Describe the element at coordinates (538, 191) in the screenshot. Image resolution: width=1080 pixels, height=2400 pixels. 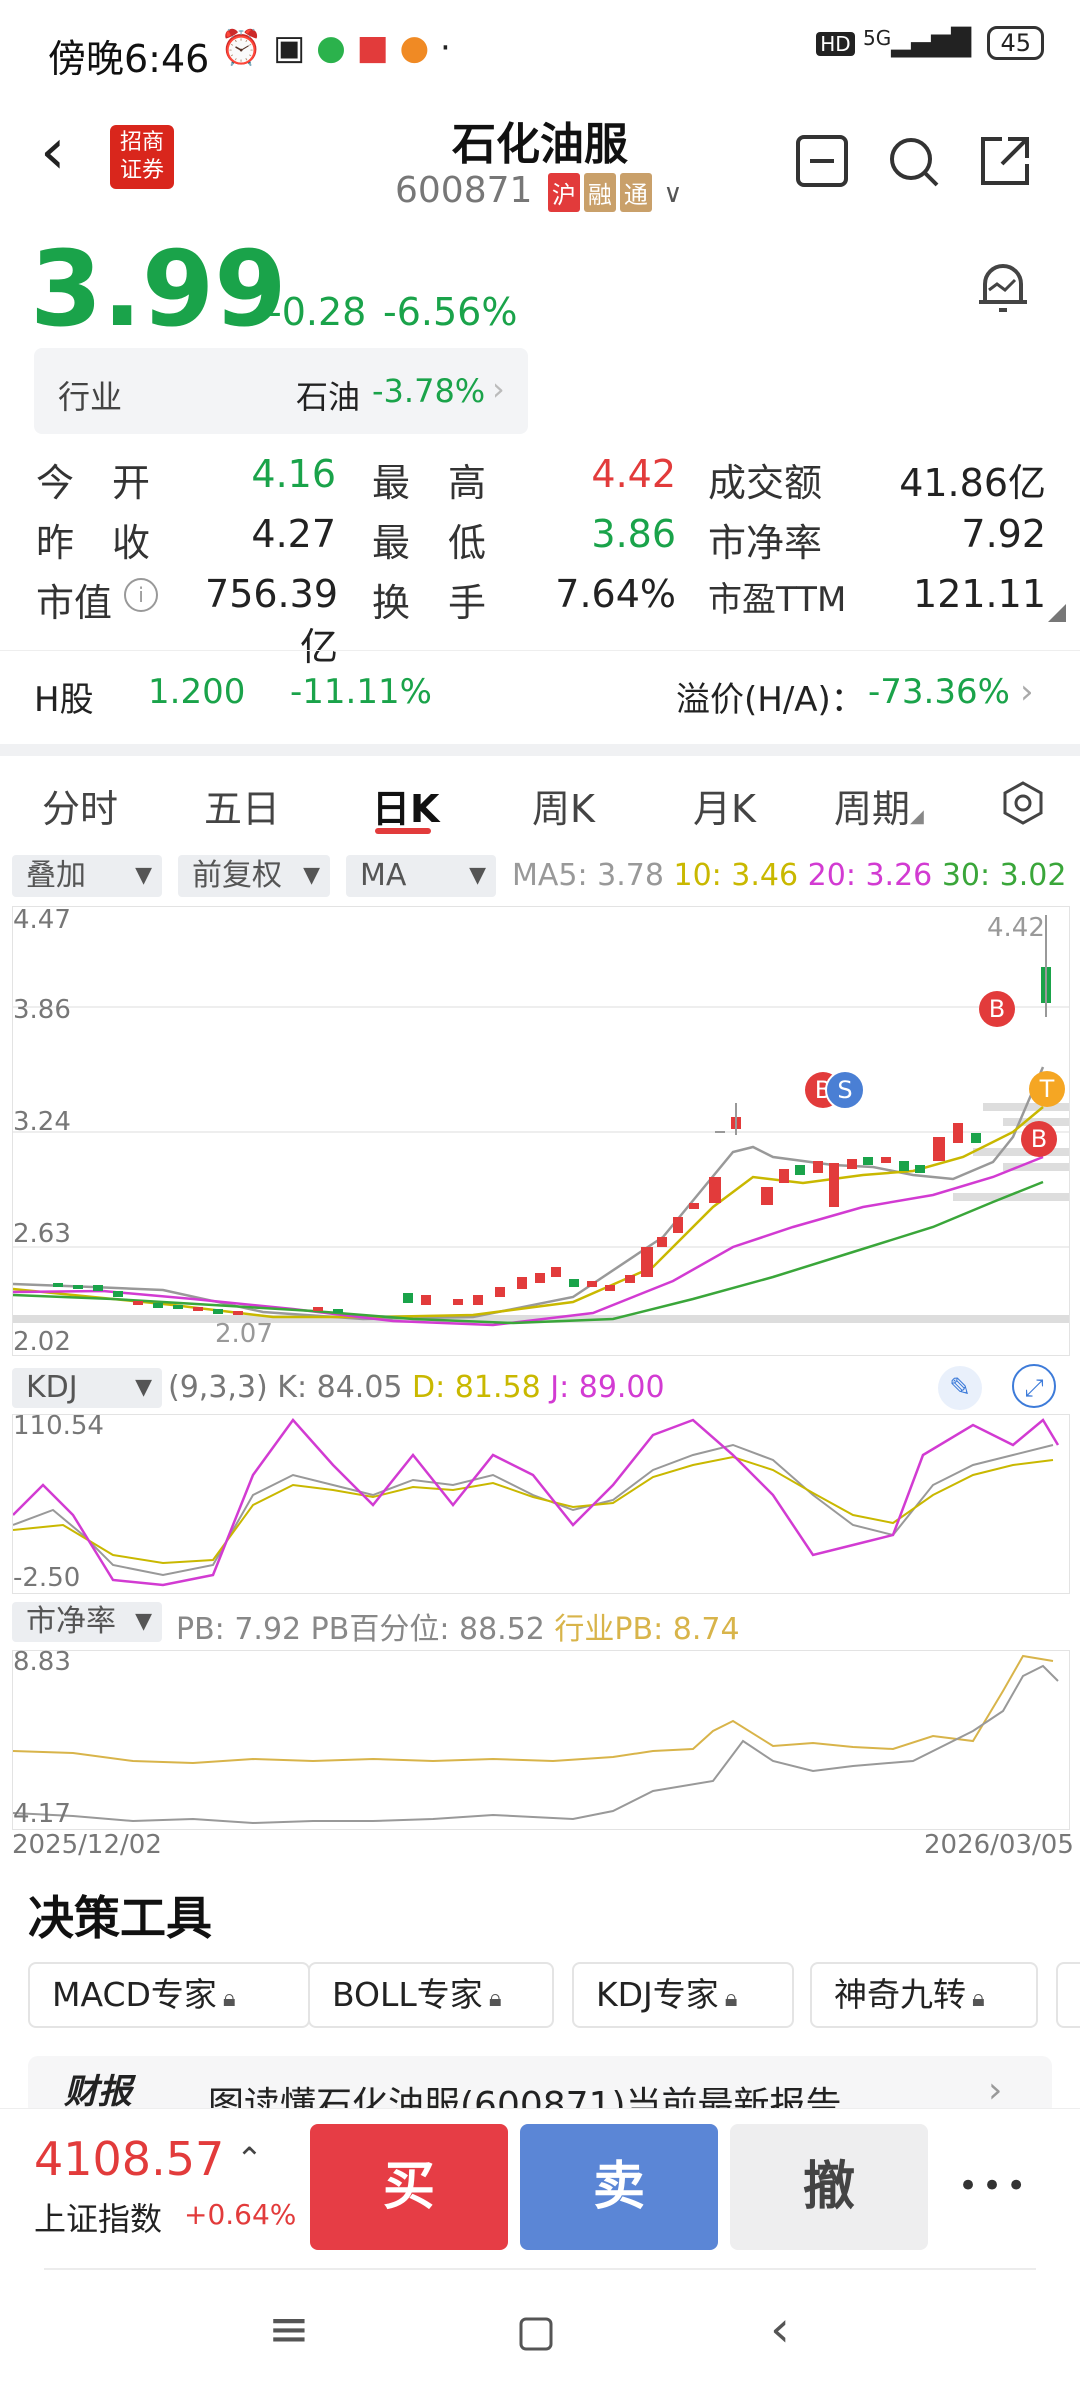
I see `stock-code-row: 600871 沪融通 ∨` at that location.